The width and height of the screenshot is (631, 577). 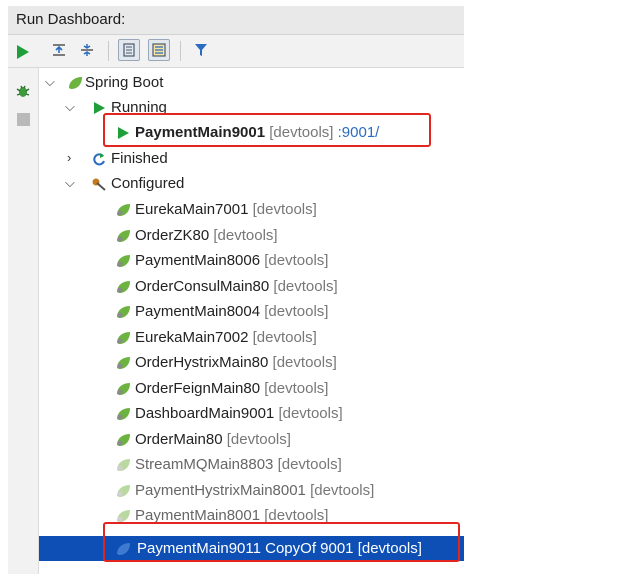 What do you see at coordinates (251, 183) in the screenshot?
I see `tree-node-configured: ⌵ Configured` at bounding box center [251, 183].